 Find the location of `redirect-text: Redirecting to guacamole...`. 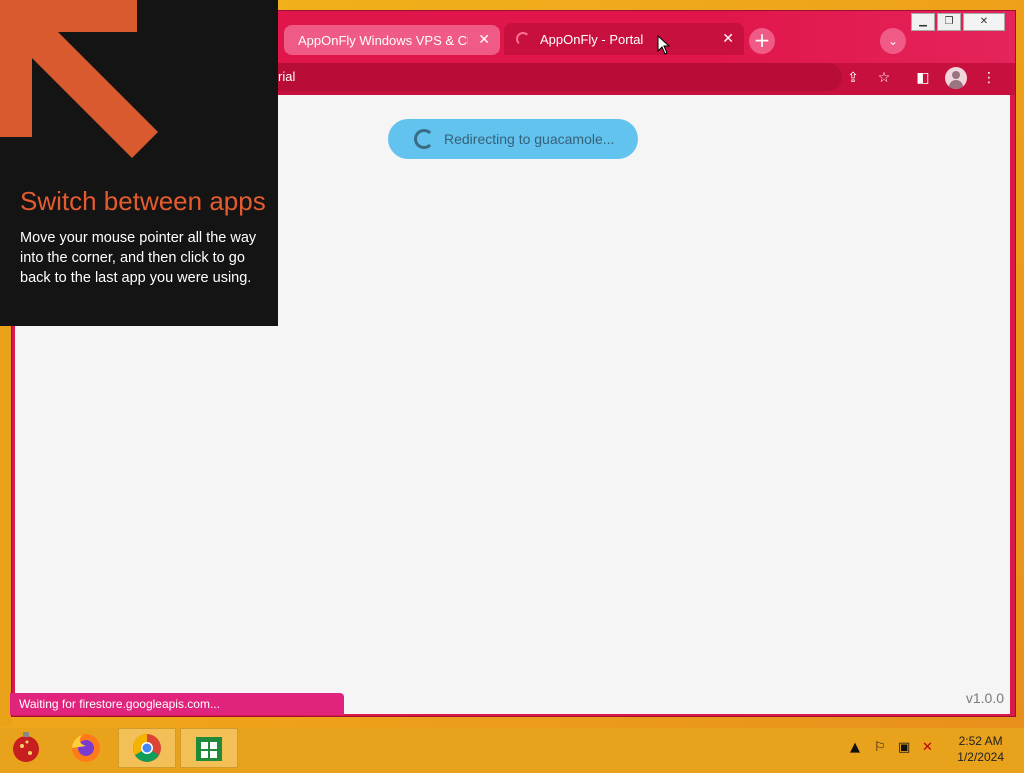

redirect-text: Redirecting to guacamole... is located at coordinates (529, 139).